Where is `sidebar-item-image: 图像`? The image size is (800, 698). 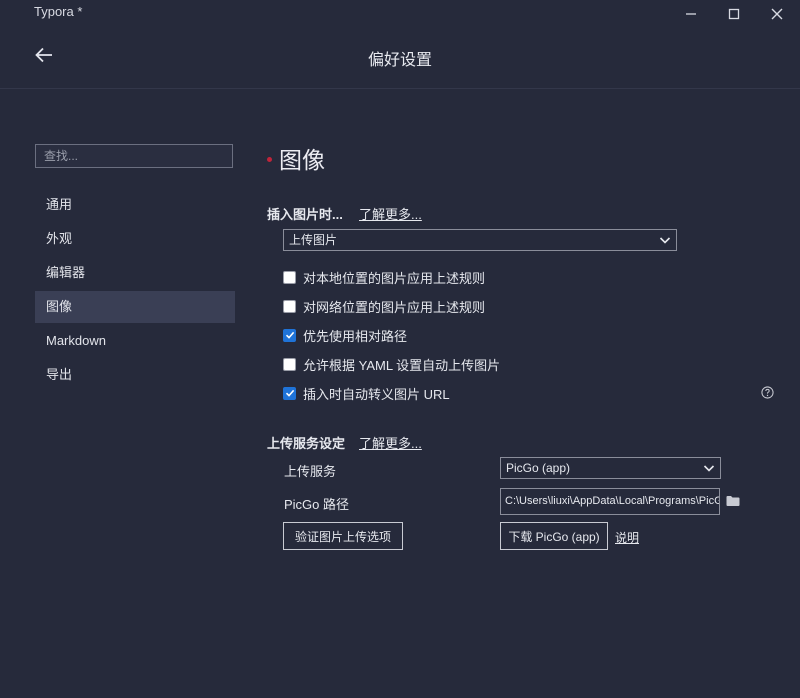 sidebar-item-image: 图像 is located at coordinates (135, 307).